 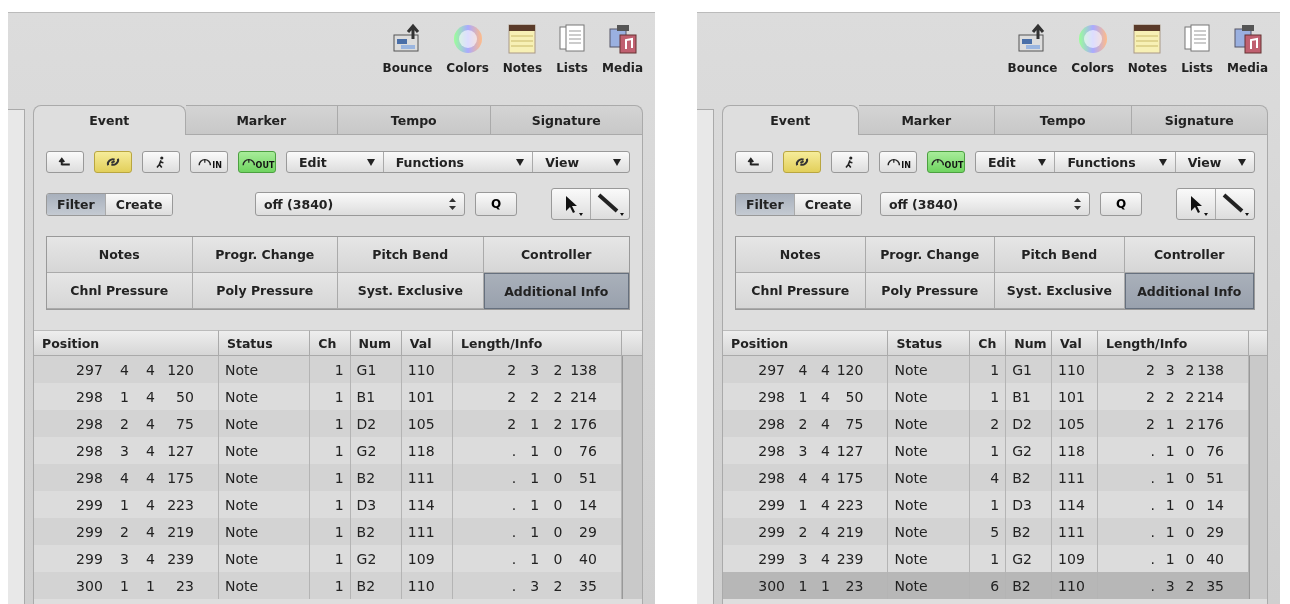 I want to click on position-cell: 298 4 4 175, so click(x=806, y=477).